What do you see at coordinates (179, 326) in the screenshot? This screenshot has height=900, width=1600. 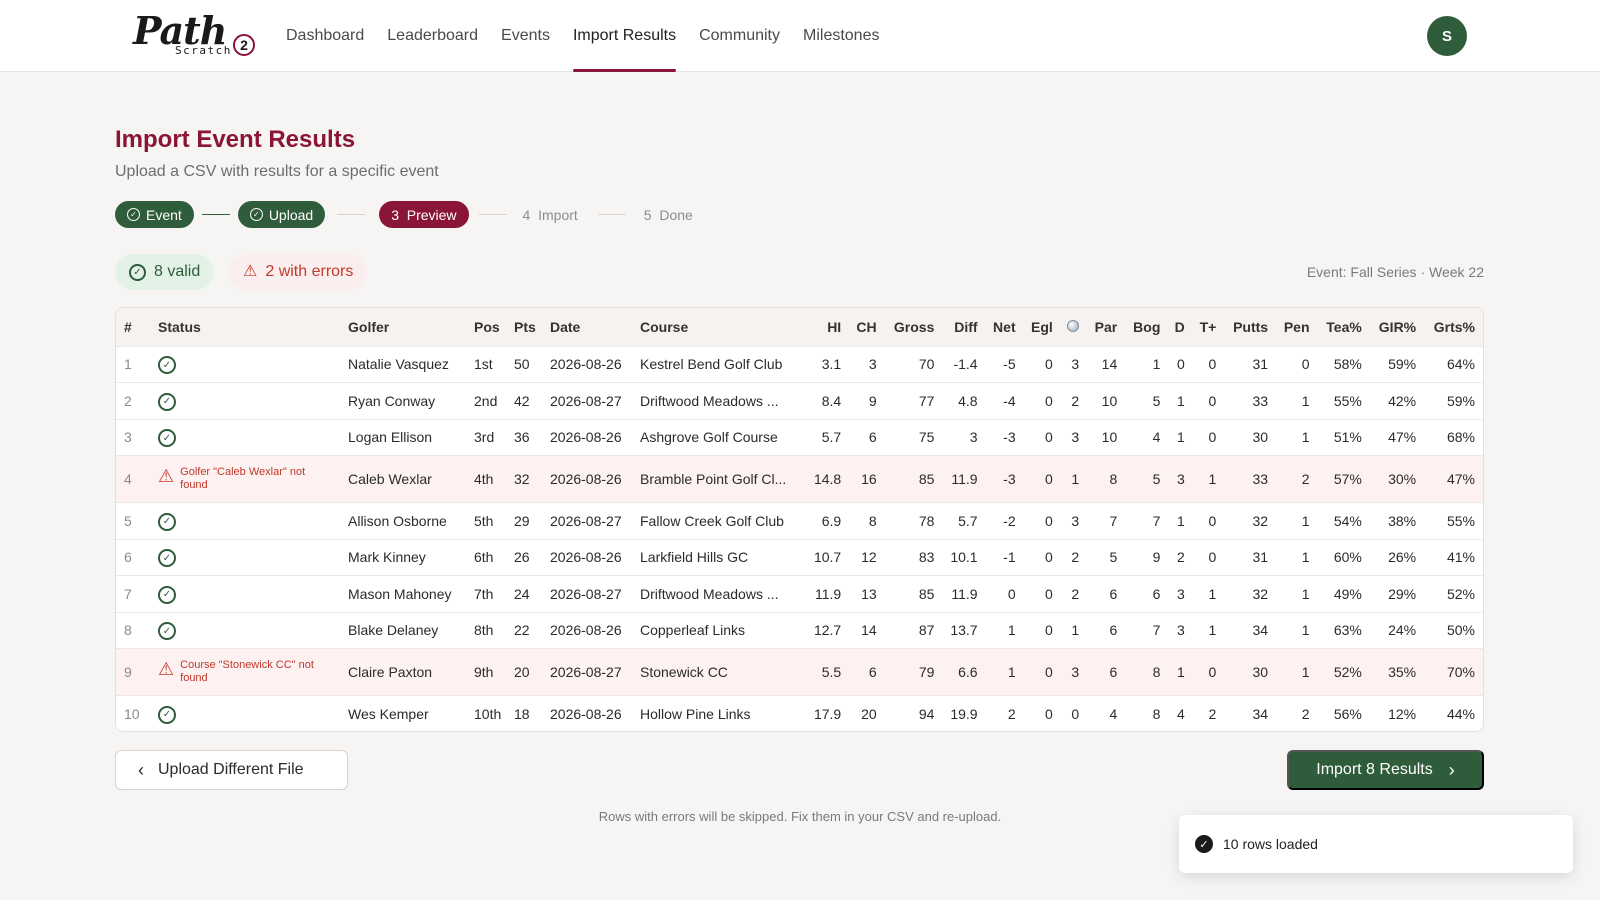 I see `col-status: Status` at bounding box center [179, 326].